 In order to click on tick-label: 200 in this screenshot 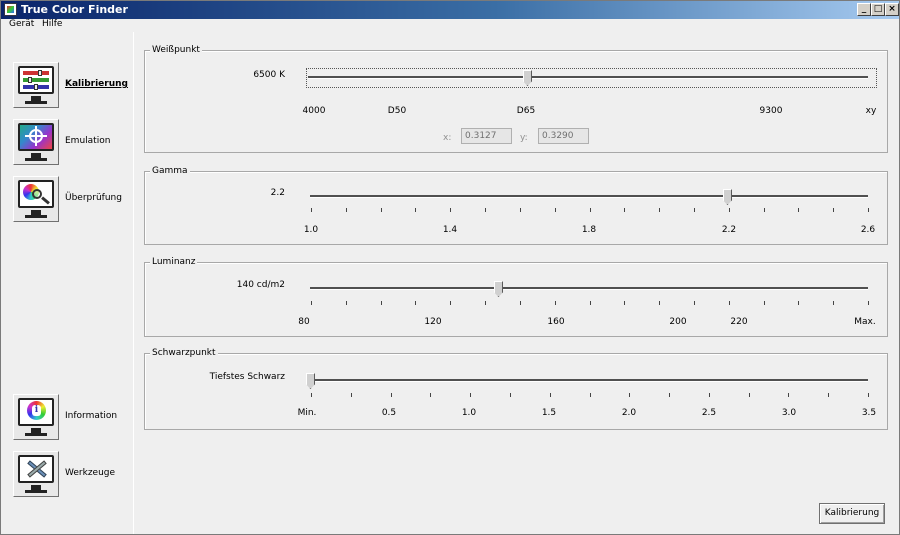, I will do `click(678, 322)`.